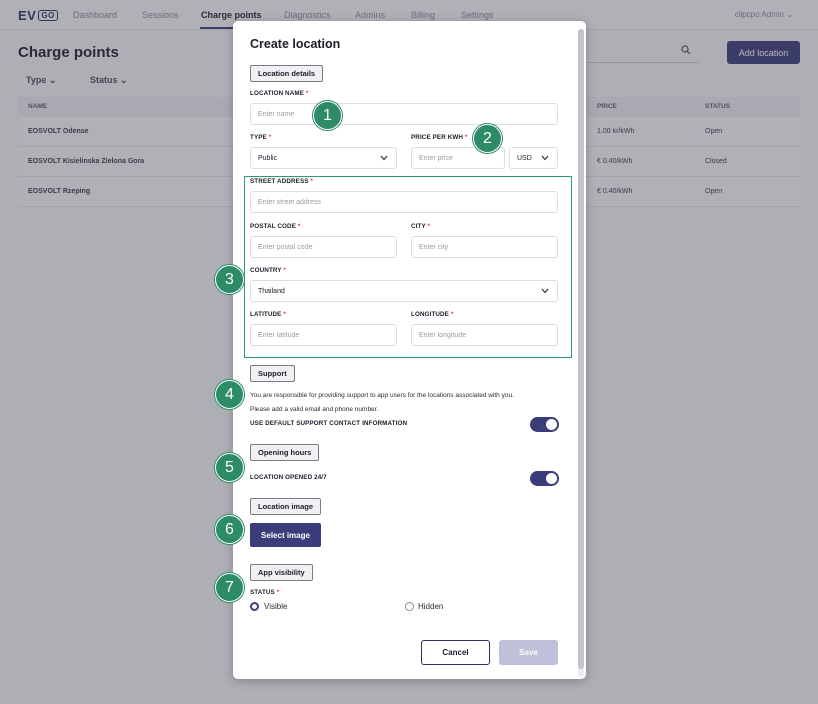  I want to click on opening-hours-section-button: Opening hours, so click(285, 452).